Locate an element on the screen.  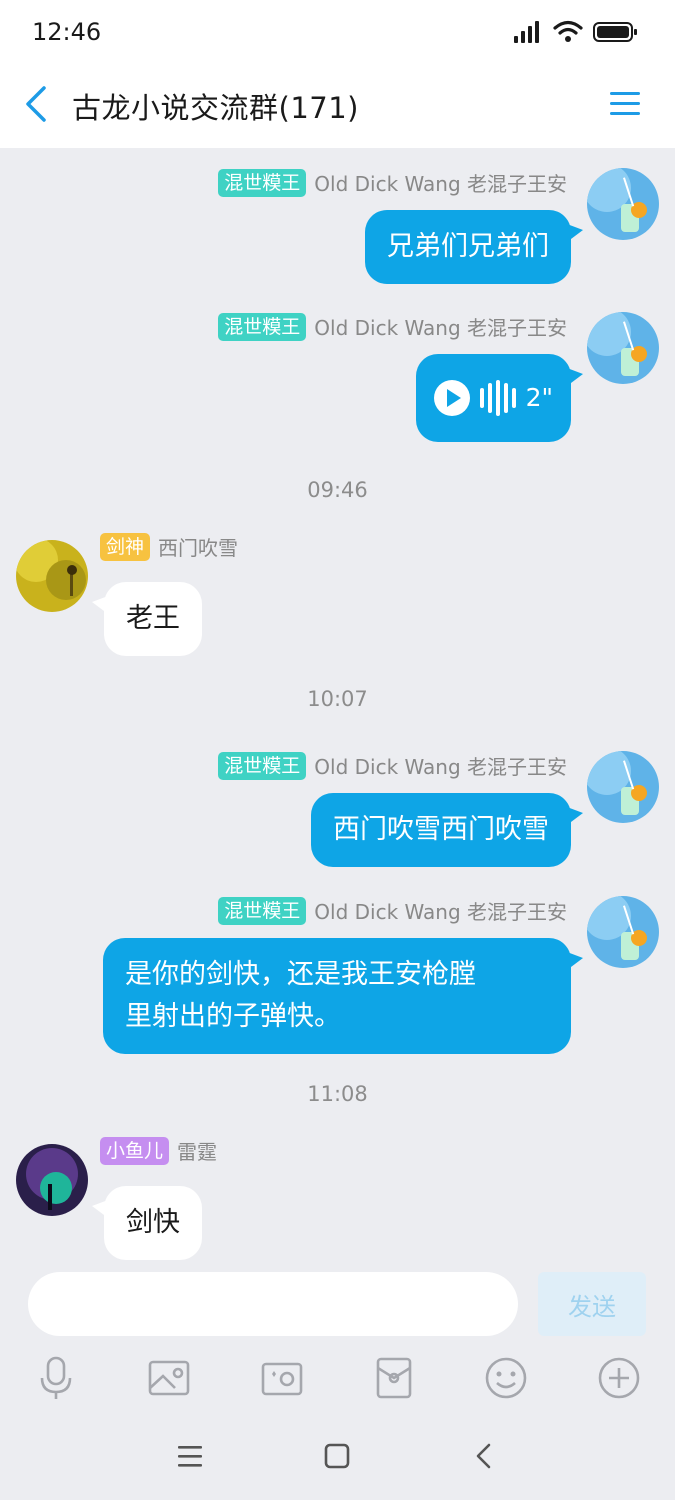
message-bubble: 老王 is located at coordinates (147, 619).